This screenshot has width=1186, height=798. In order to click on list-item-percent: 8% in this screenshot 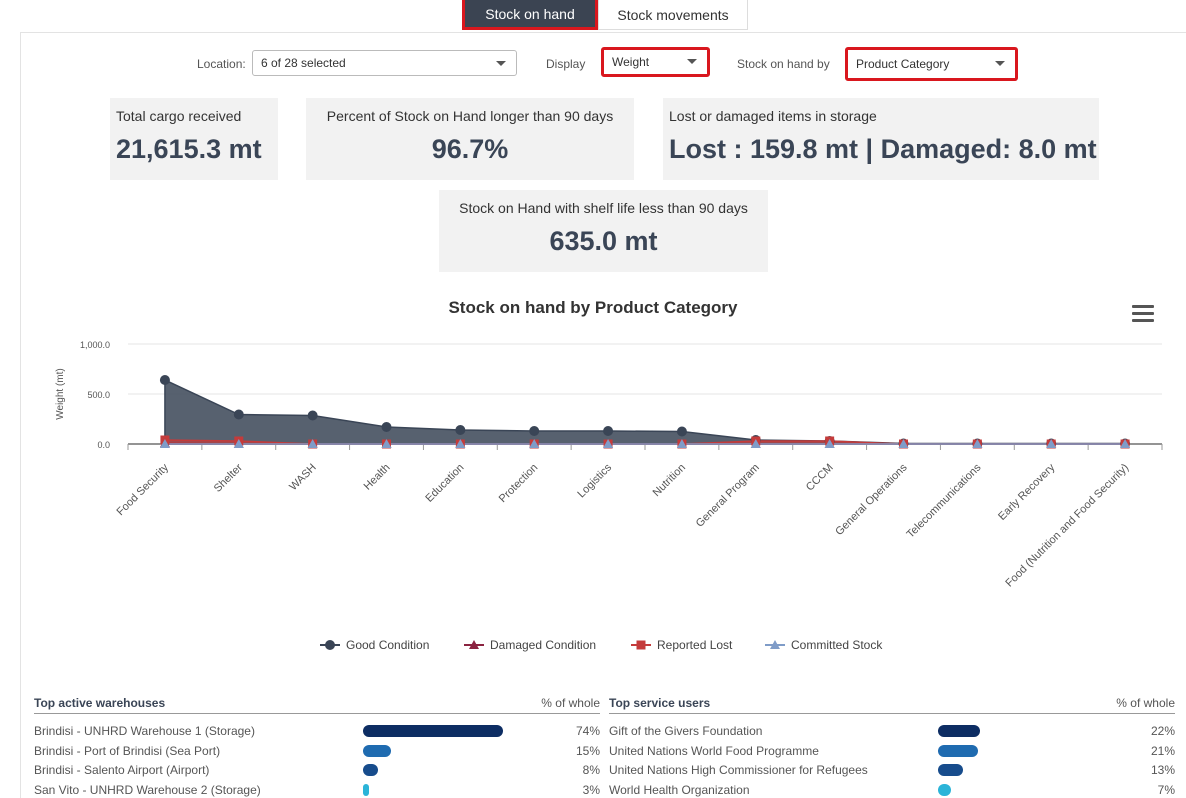, I will do `click(591, 770)`.